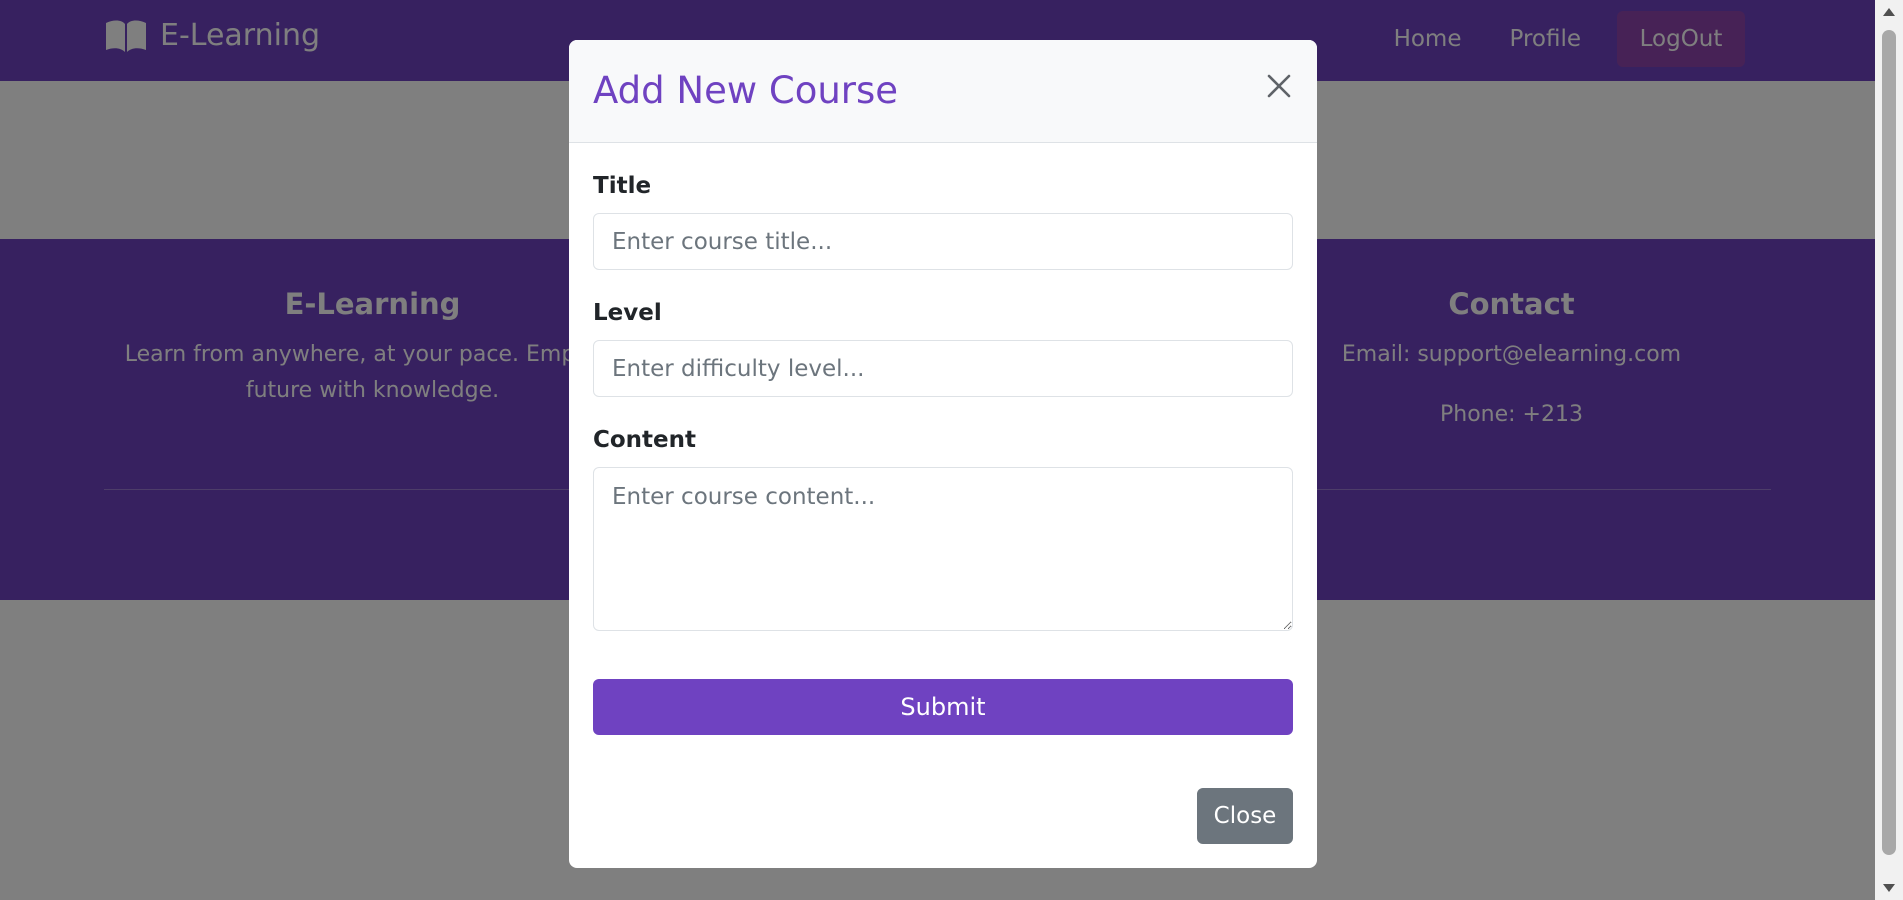 The width and height of the screenshot is (1903, 900). Describe the element at coordinates (943, 91) in the screenshot. I see `modal-header: Add New Course` at that location.